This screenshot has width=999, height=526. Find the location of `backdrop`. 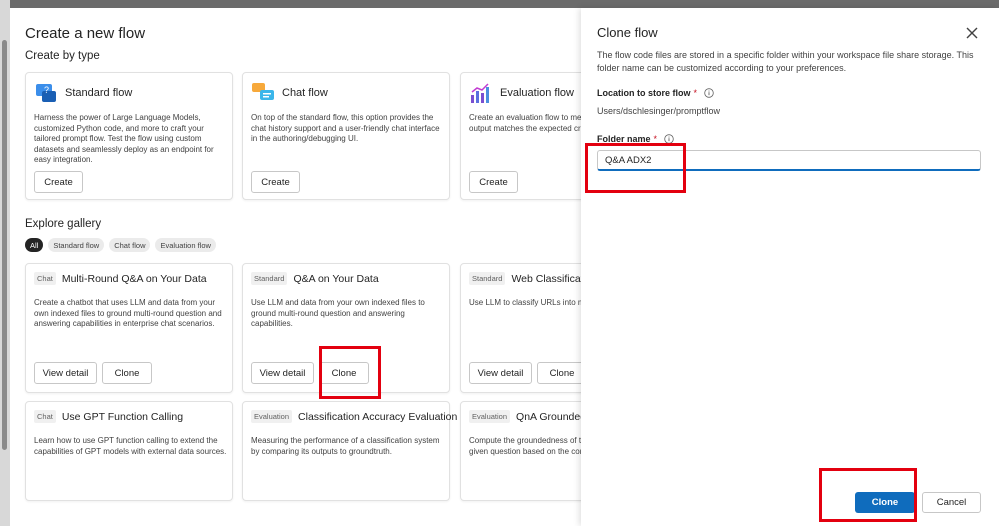

backdrop is located at coordinates (499, 4).